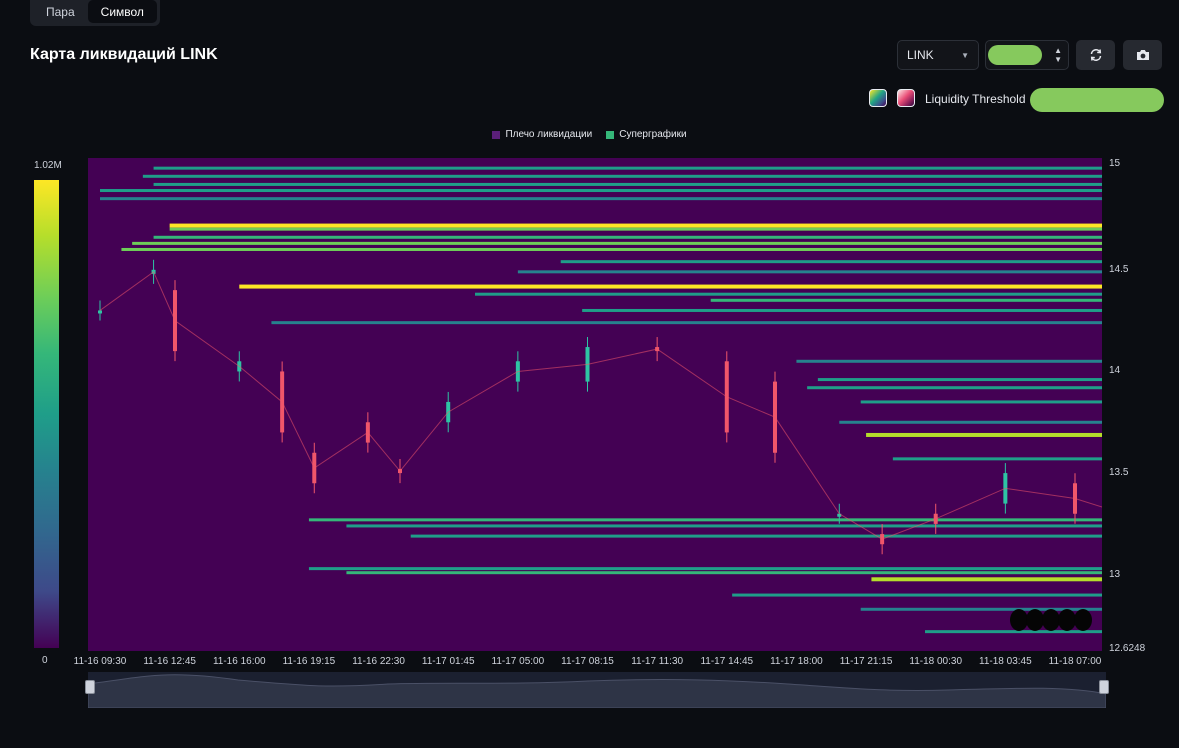 The height and width of the screenshot is (748, 1179). I want to click on mode-tabs: Пара Символ, so click(95, 13).